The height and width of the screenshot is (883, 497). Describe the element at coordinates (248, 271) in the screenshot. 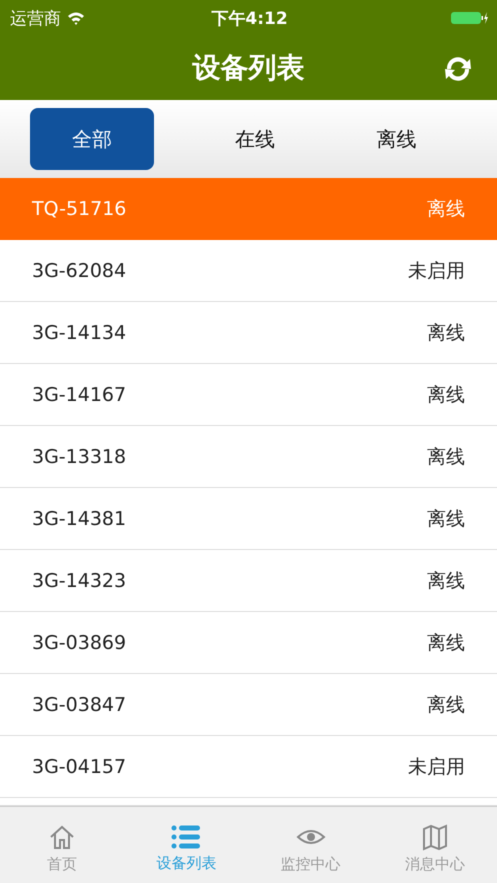

I see `device-row: 3G-62084 未启用` at that location.